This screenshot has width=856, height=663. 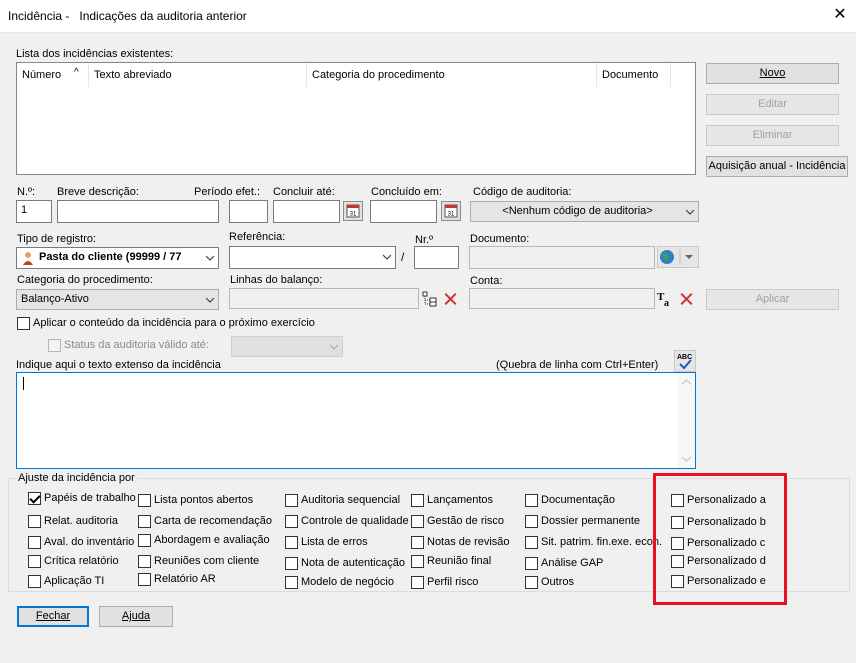 What do you see at coordinates (840, 15) in the screenshot?
I see `close-icon: ✕` at bounding box center [840, 15].